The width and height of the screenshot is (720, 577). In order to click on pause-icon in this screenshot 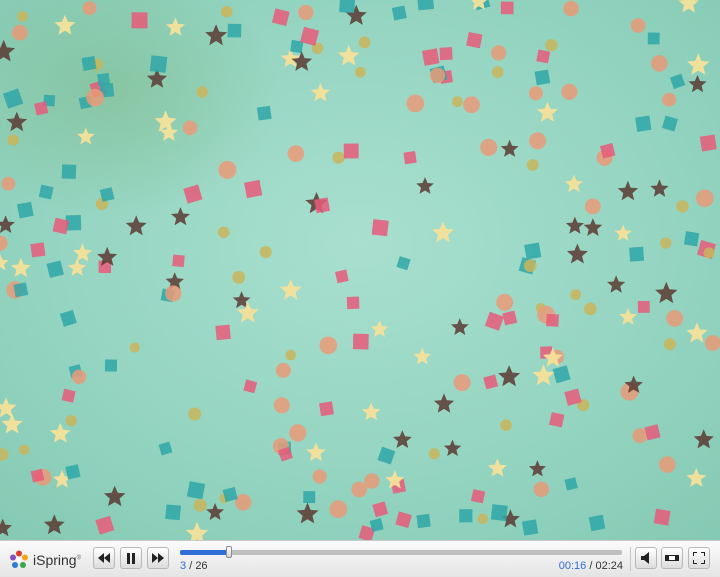, I will do `click(131, 558)`.